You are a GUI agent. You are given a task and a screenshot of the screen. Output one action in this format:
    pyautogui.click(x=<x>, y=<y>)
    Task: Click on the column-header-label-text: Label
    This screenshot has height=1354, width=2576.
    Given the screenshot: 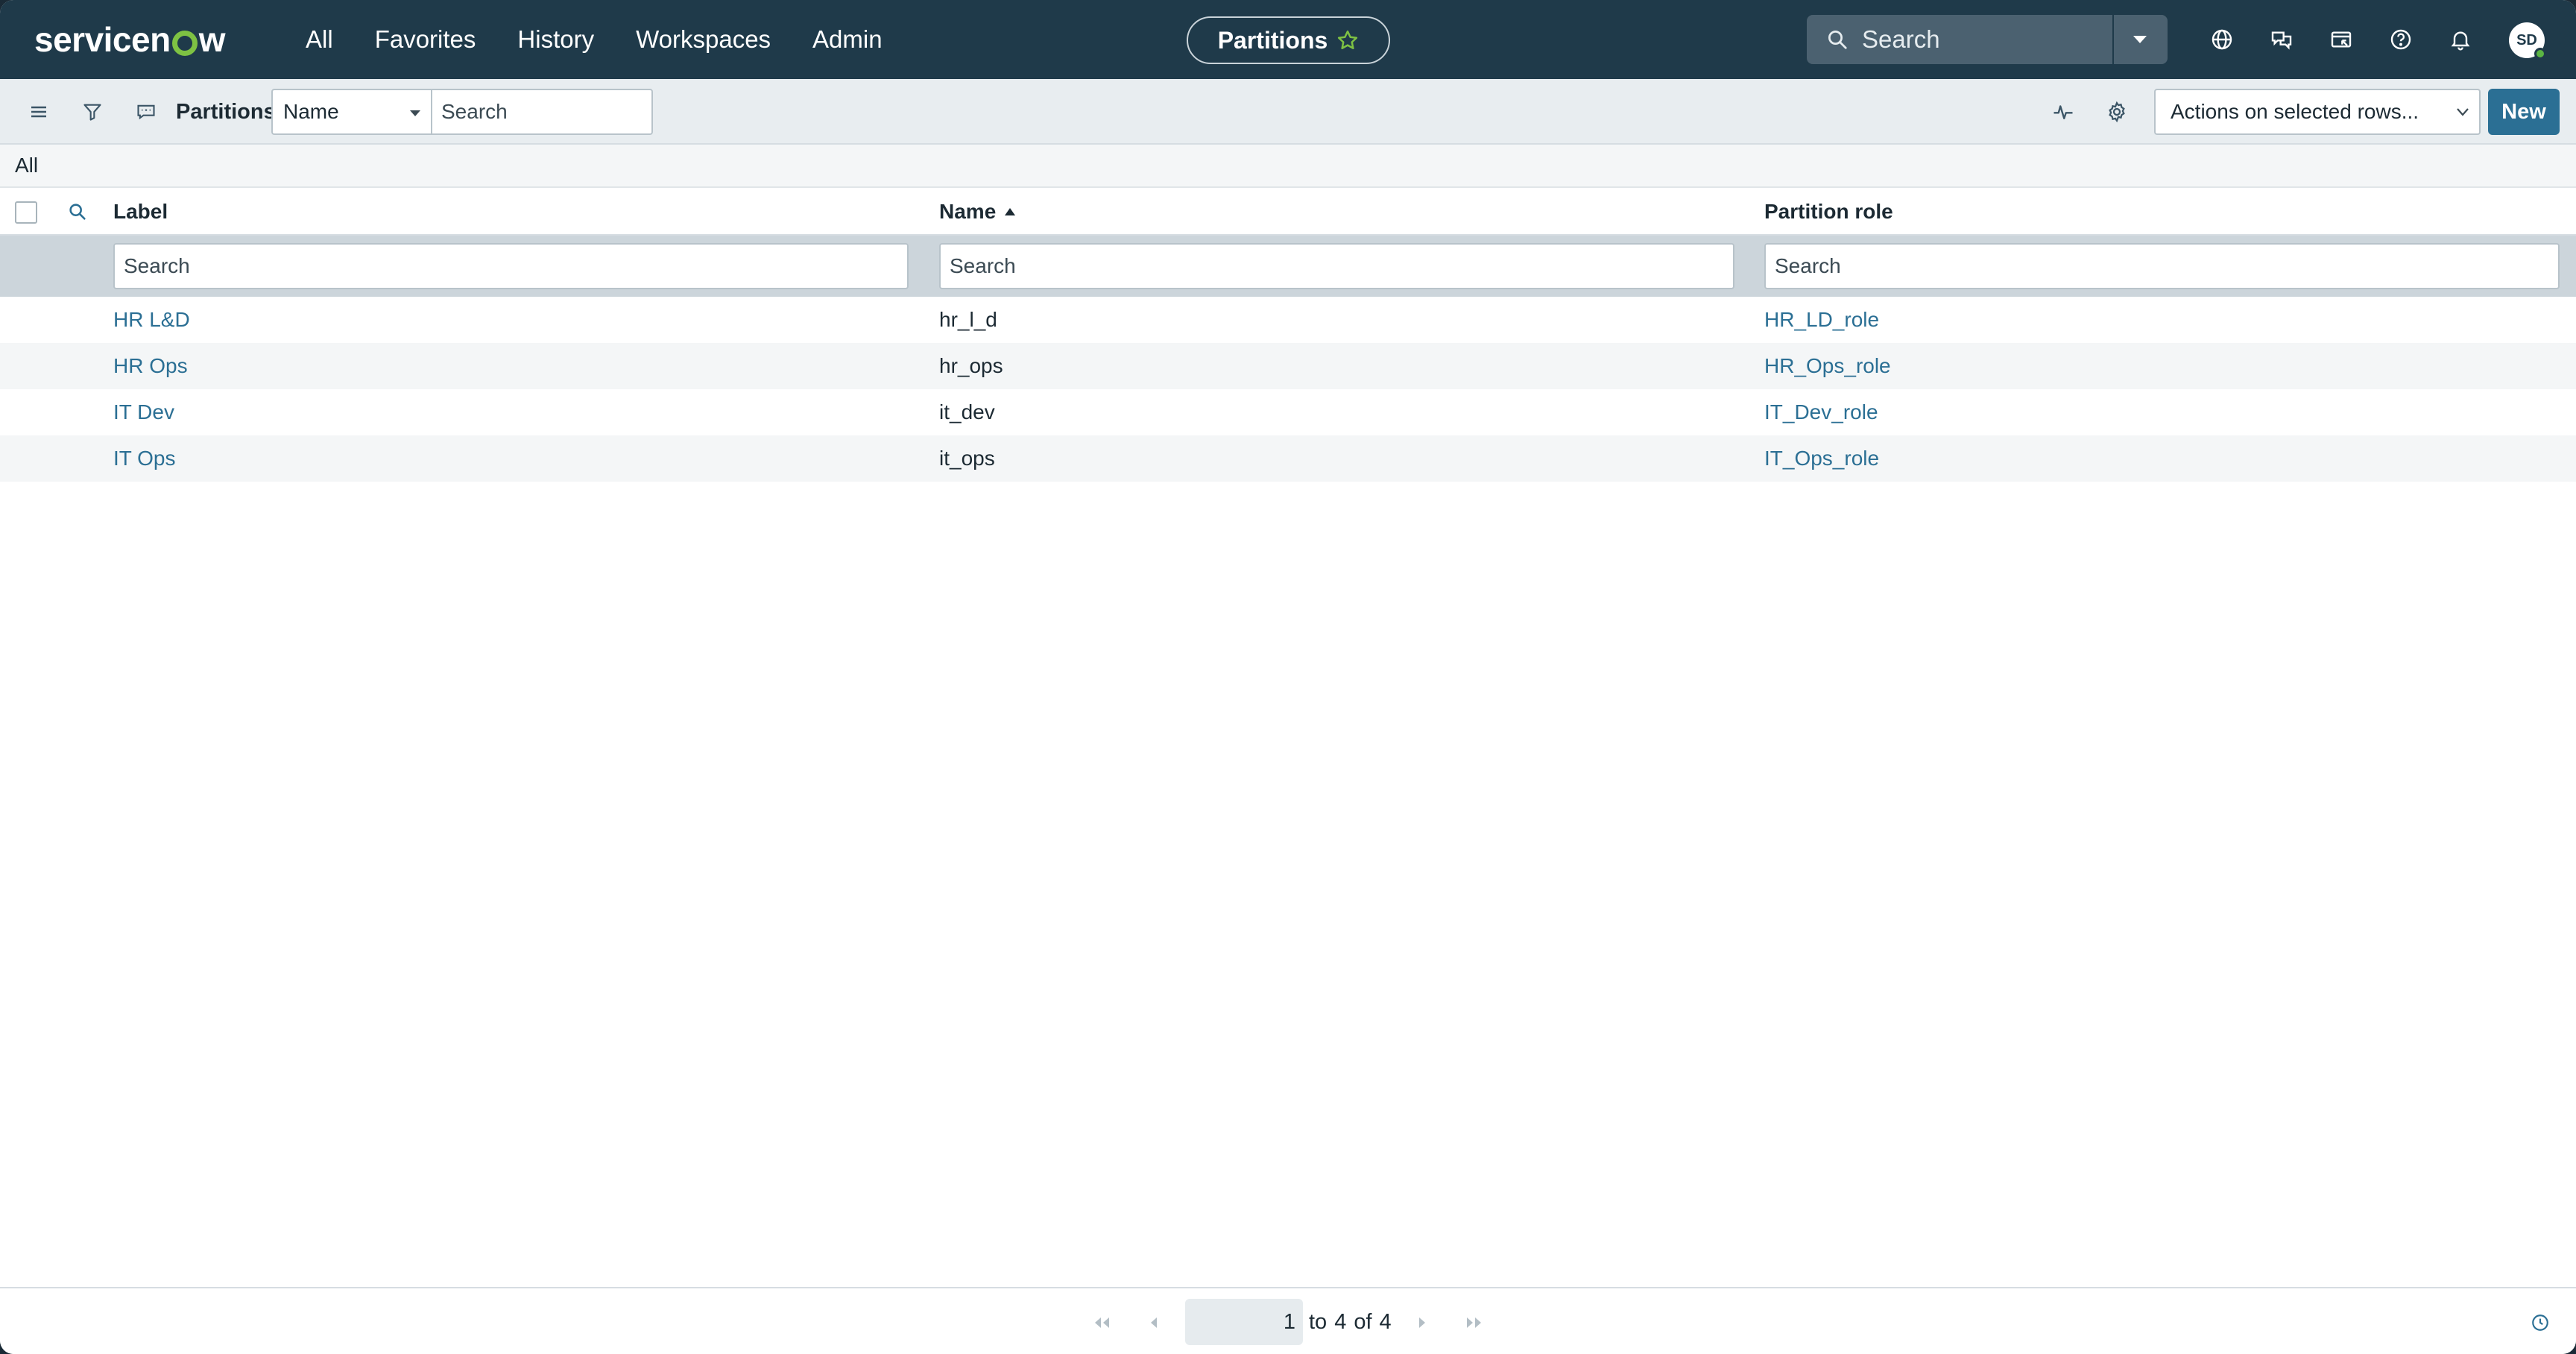 What is the action you would take?
    pyautogui.click(x=140, y=211)
    